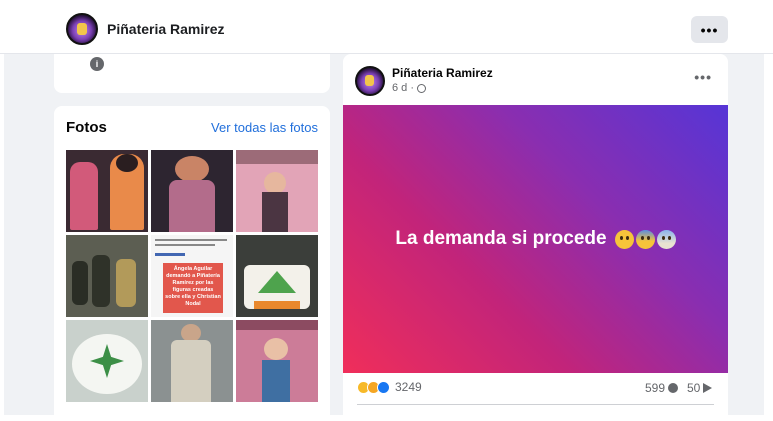  I want to click on share-icon, so click(708, 388).